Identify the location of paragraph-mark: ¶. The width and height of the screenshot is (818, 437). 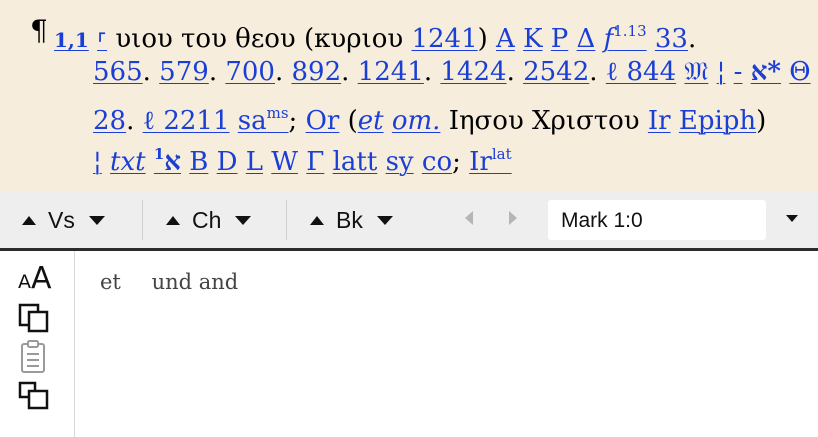
(39, 30).